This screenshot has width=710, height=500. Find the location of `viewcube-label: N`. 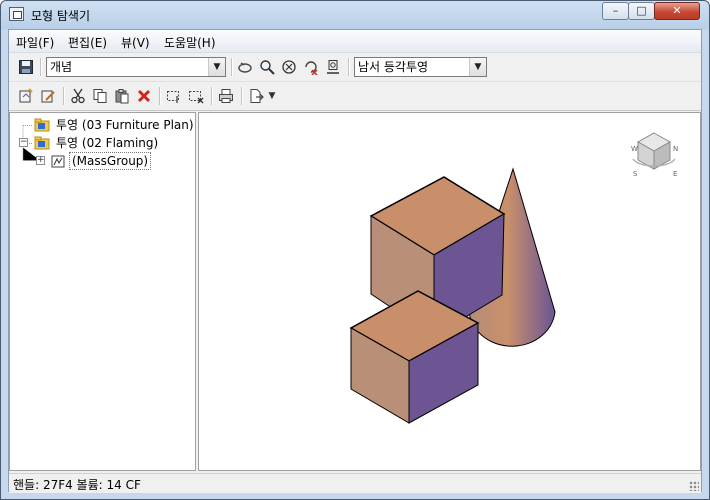

viewcube-label: N is located at coordinates (675, 149).